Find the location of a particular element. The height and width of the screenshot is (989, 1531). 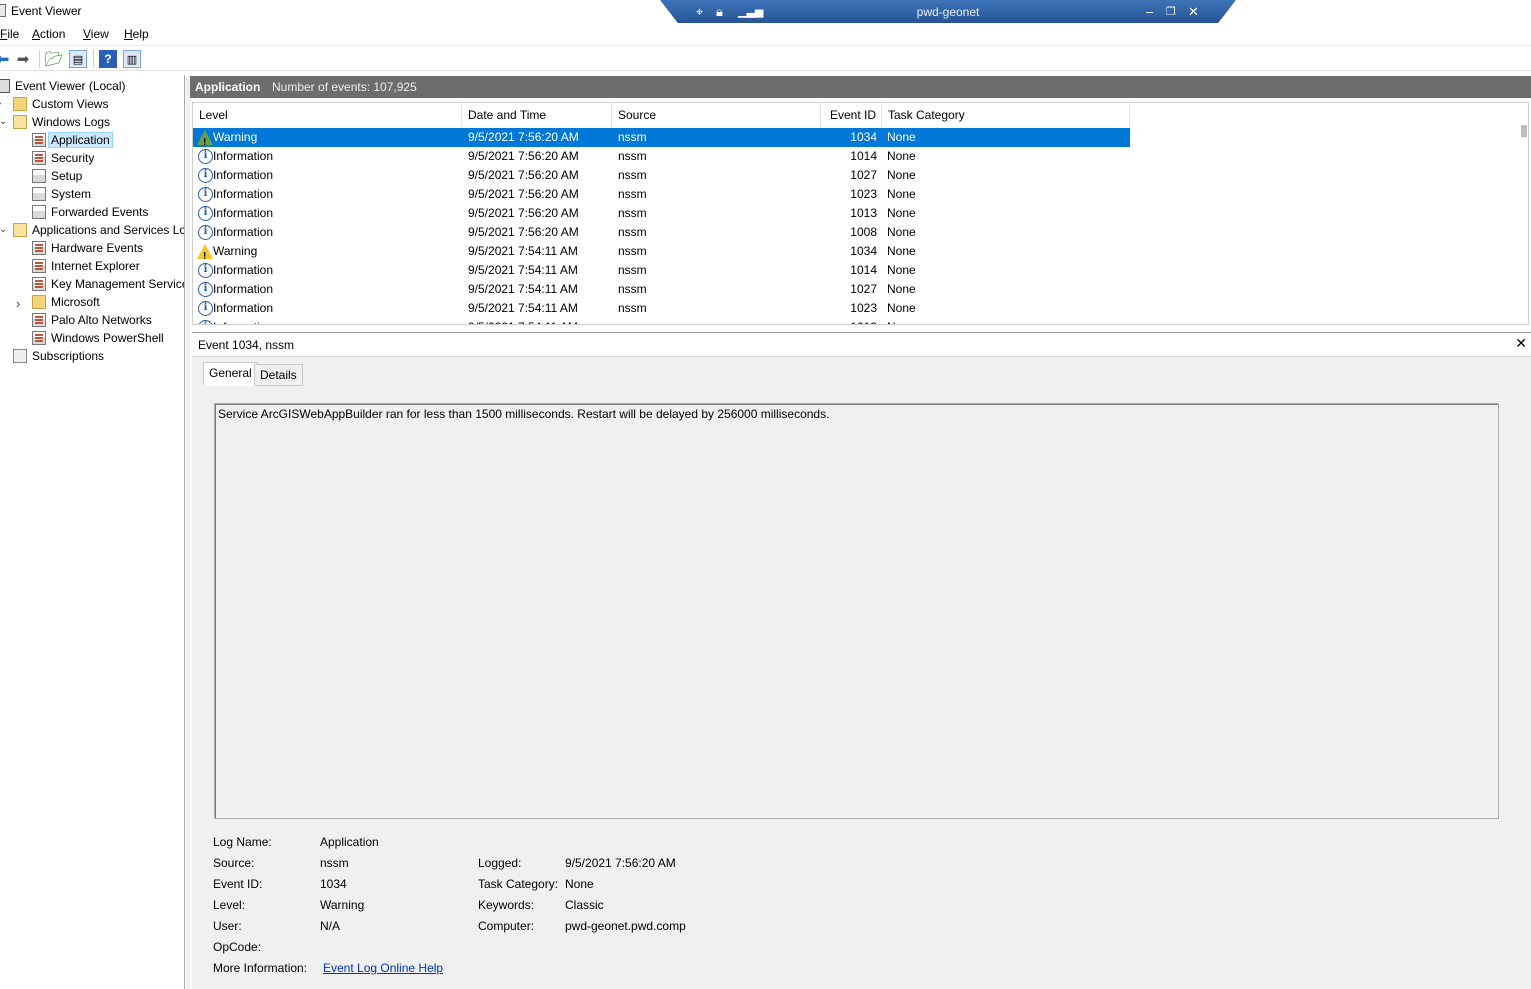

tab-general: General is located at coordinates (230, 374).